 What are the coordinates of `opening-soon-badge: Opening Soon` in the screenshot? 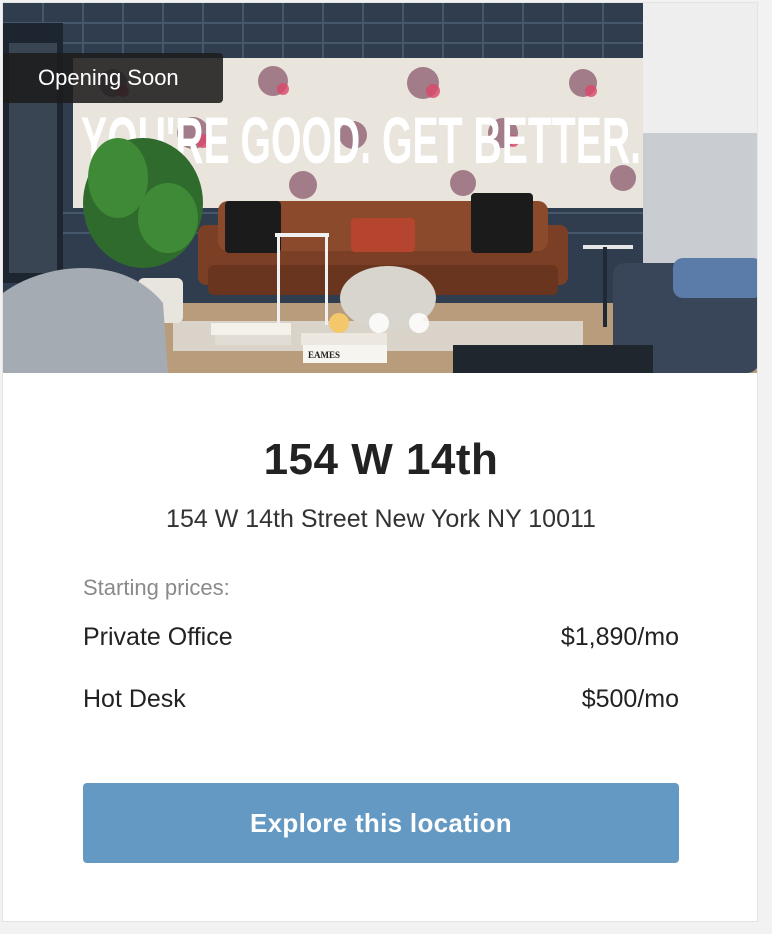 It's located at (113, 78).